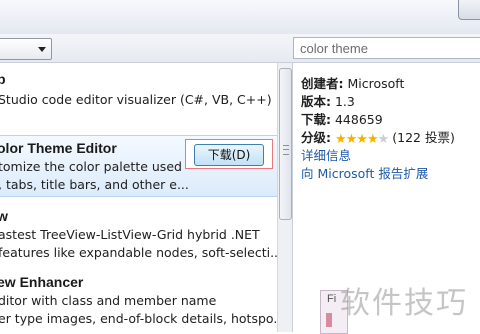 The image size is (480, 334). Describe the element at coordinates (42, 282) in the screenshot. I see `extension-title: ew Enhancer` at that location.